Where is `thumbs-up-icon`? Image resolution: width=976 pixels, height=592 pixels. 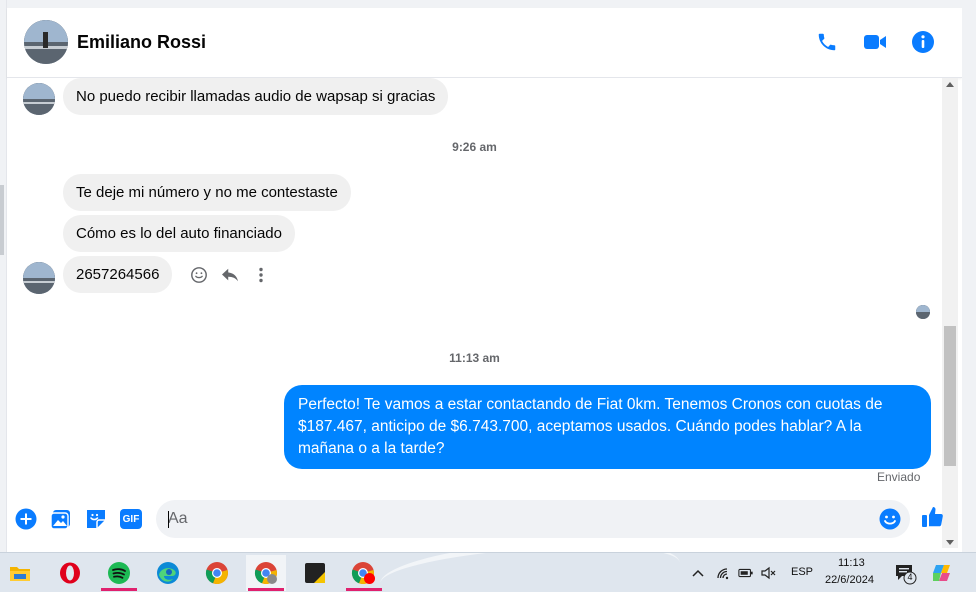
thumbs-up-icon is located at coordinates (933, 517).